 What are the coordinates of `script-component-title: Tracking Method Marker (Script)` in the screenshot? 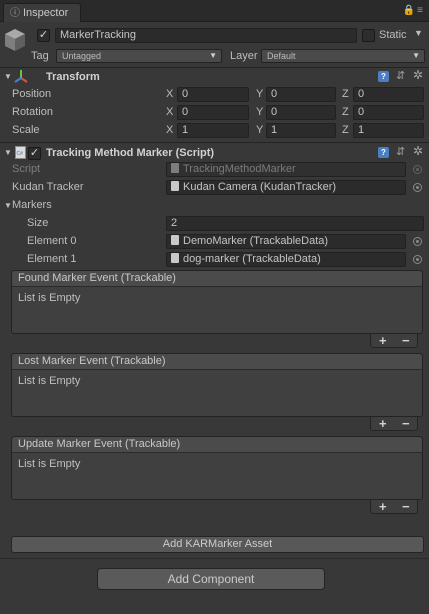 It's located at (130, 153).